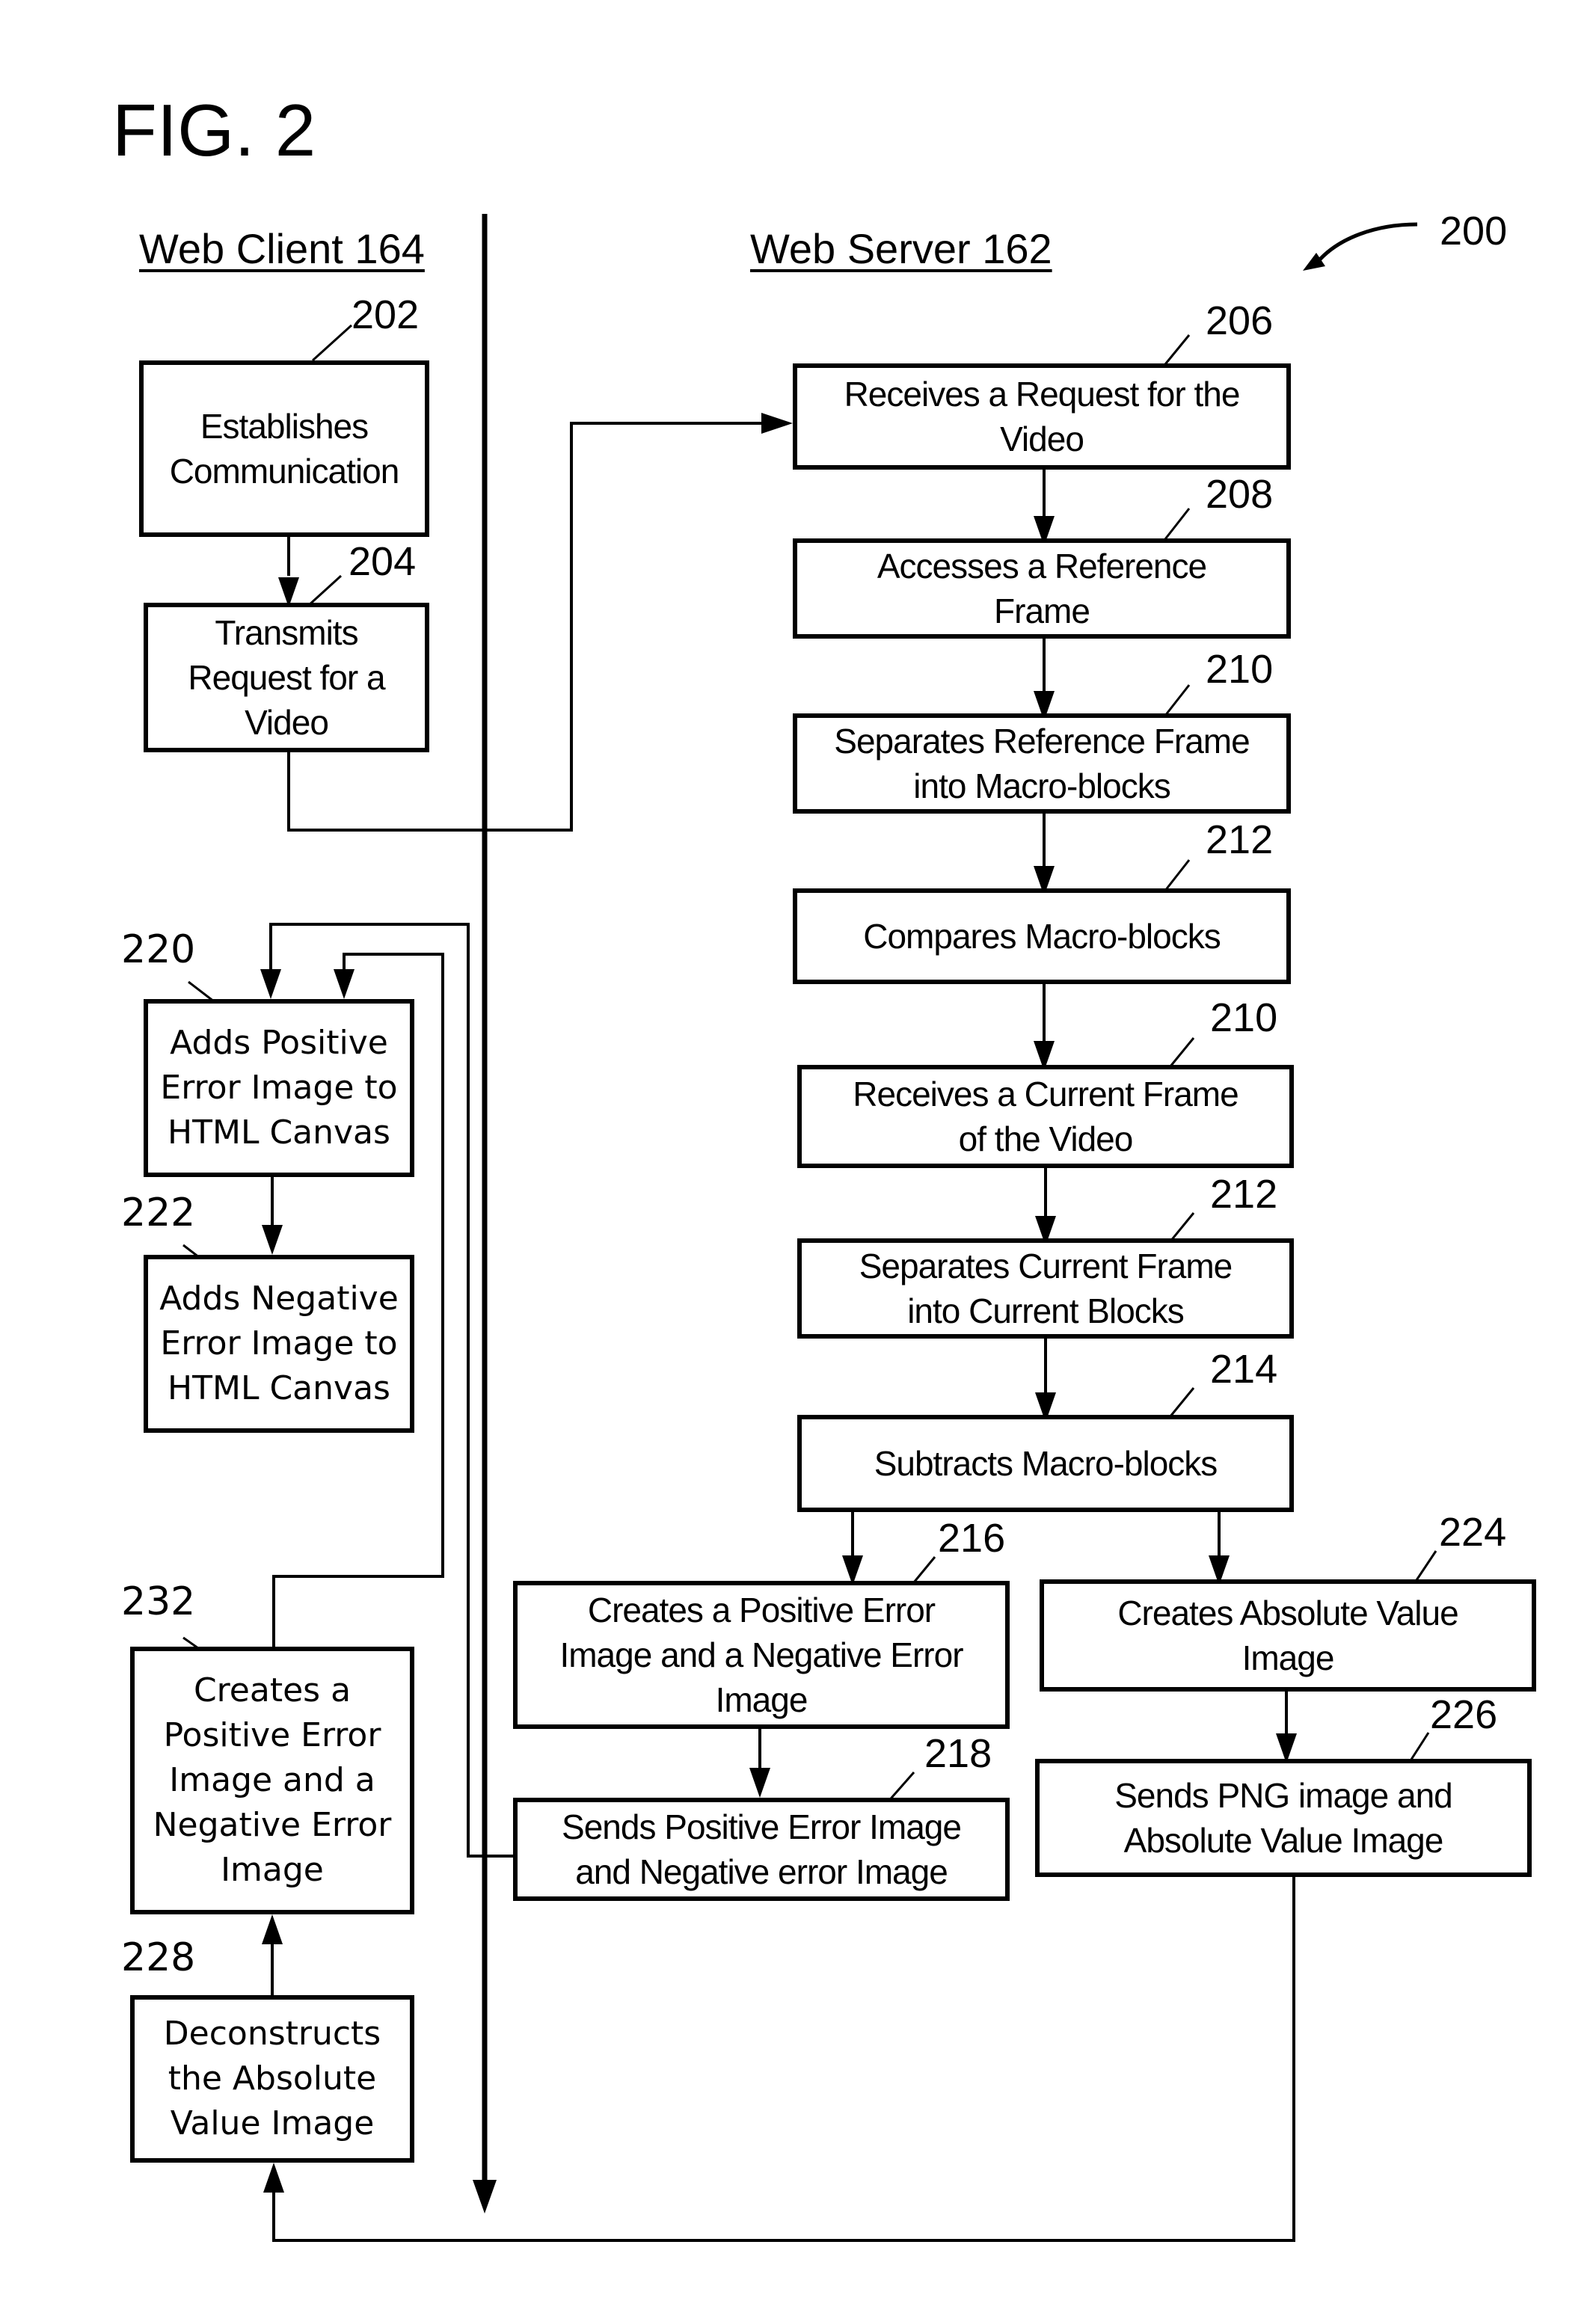 This screenshot has width=1596, height=2298. What do you see at coordinates (1367, 242) in the screenshot?
I see `figure-reference-arrow` at bounding box center [1367, 242].